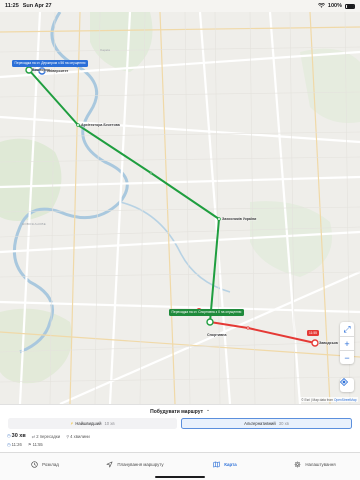  What do you see at coordinates (34, 464) in the screenshot?
I see `clock-icon` at bounding box center [34, 464].